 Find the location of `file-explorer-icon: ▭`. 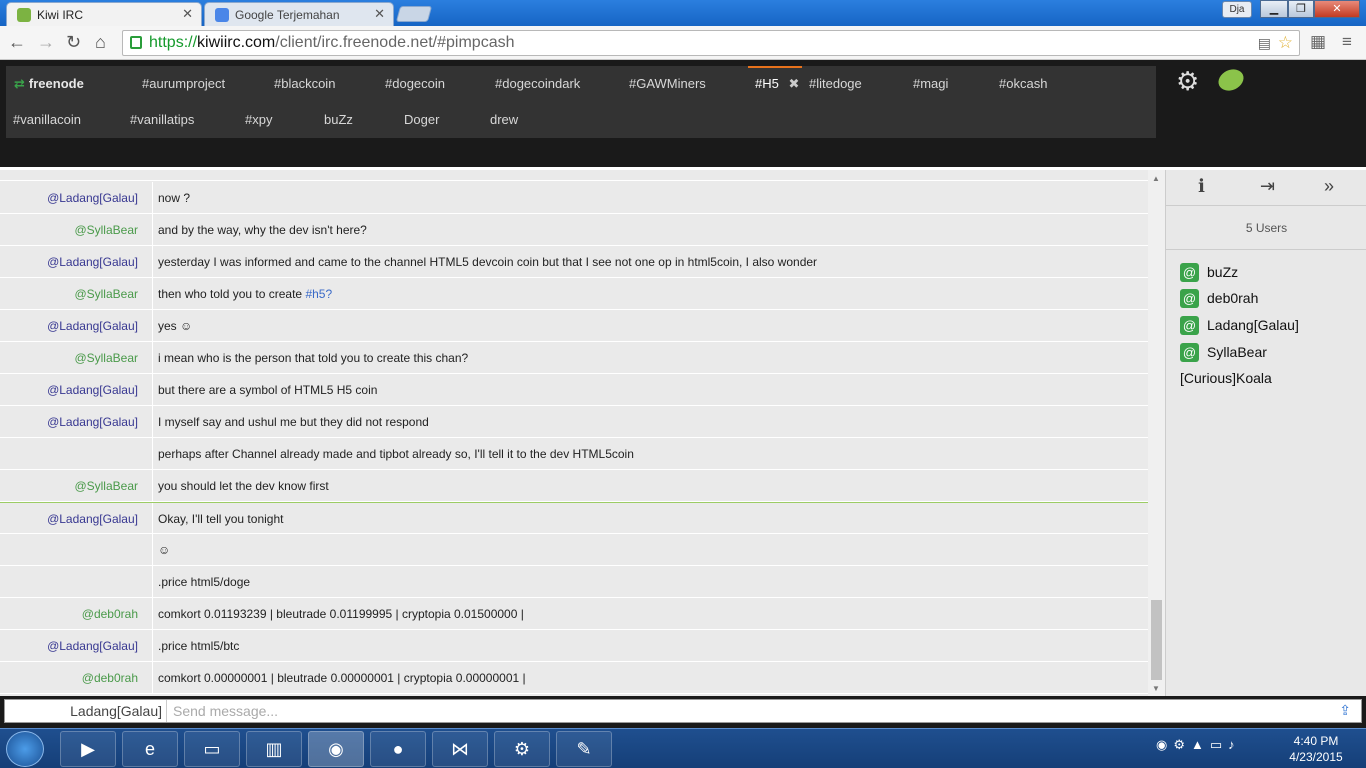

file-explorer-icon: ▭ is located at coordinates (212, 749).